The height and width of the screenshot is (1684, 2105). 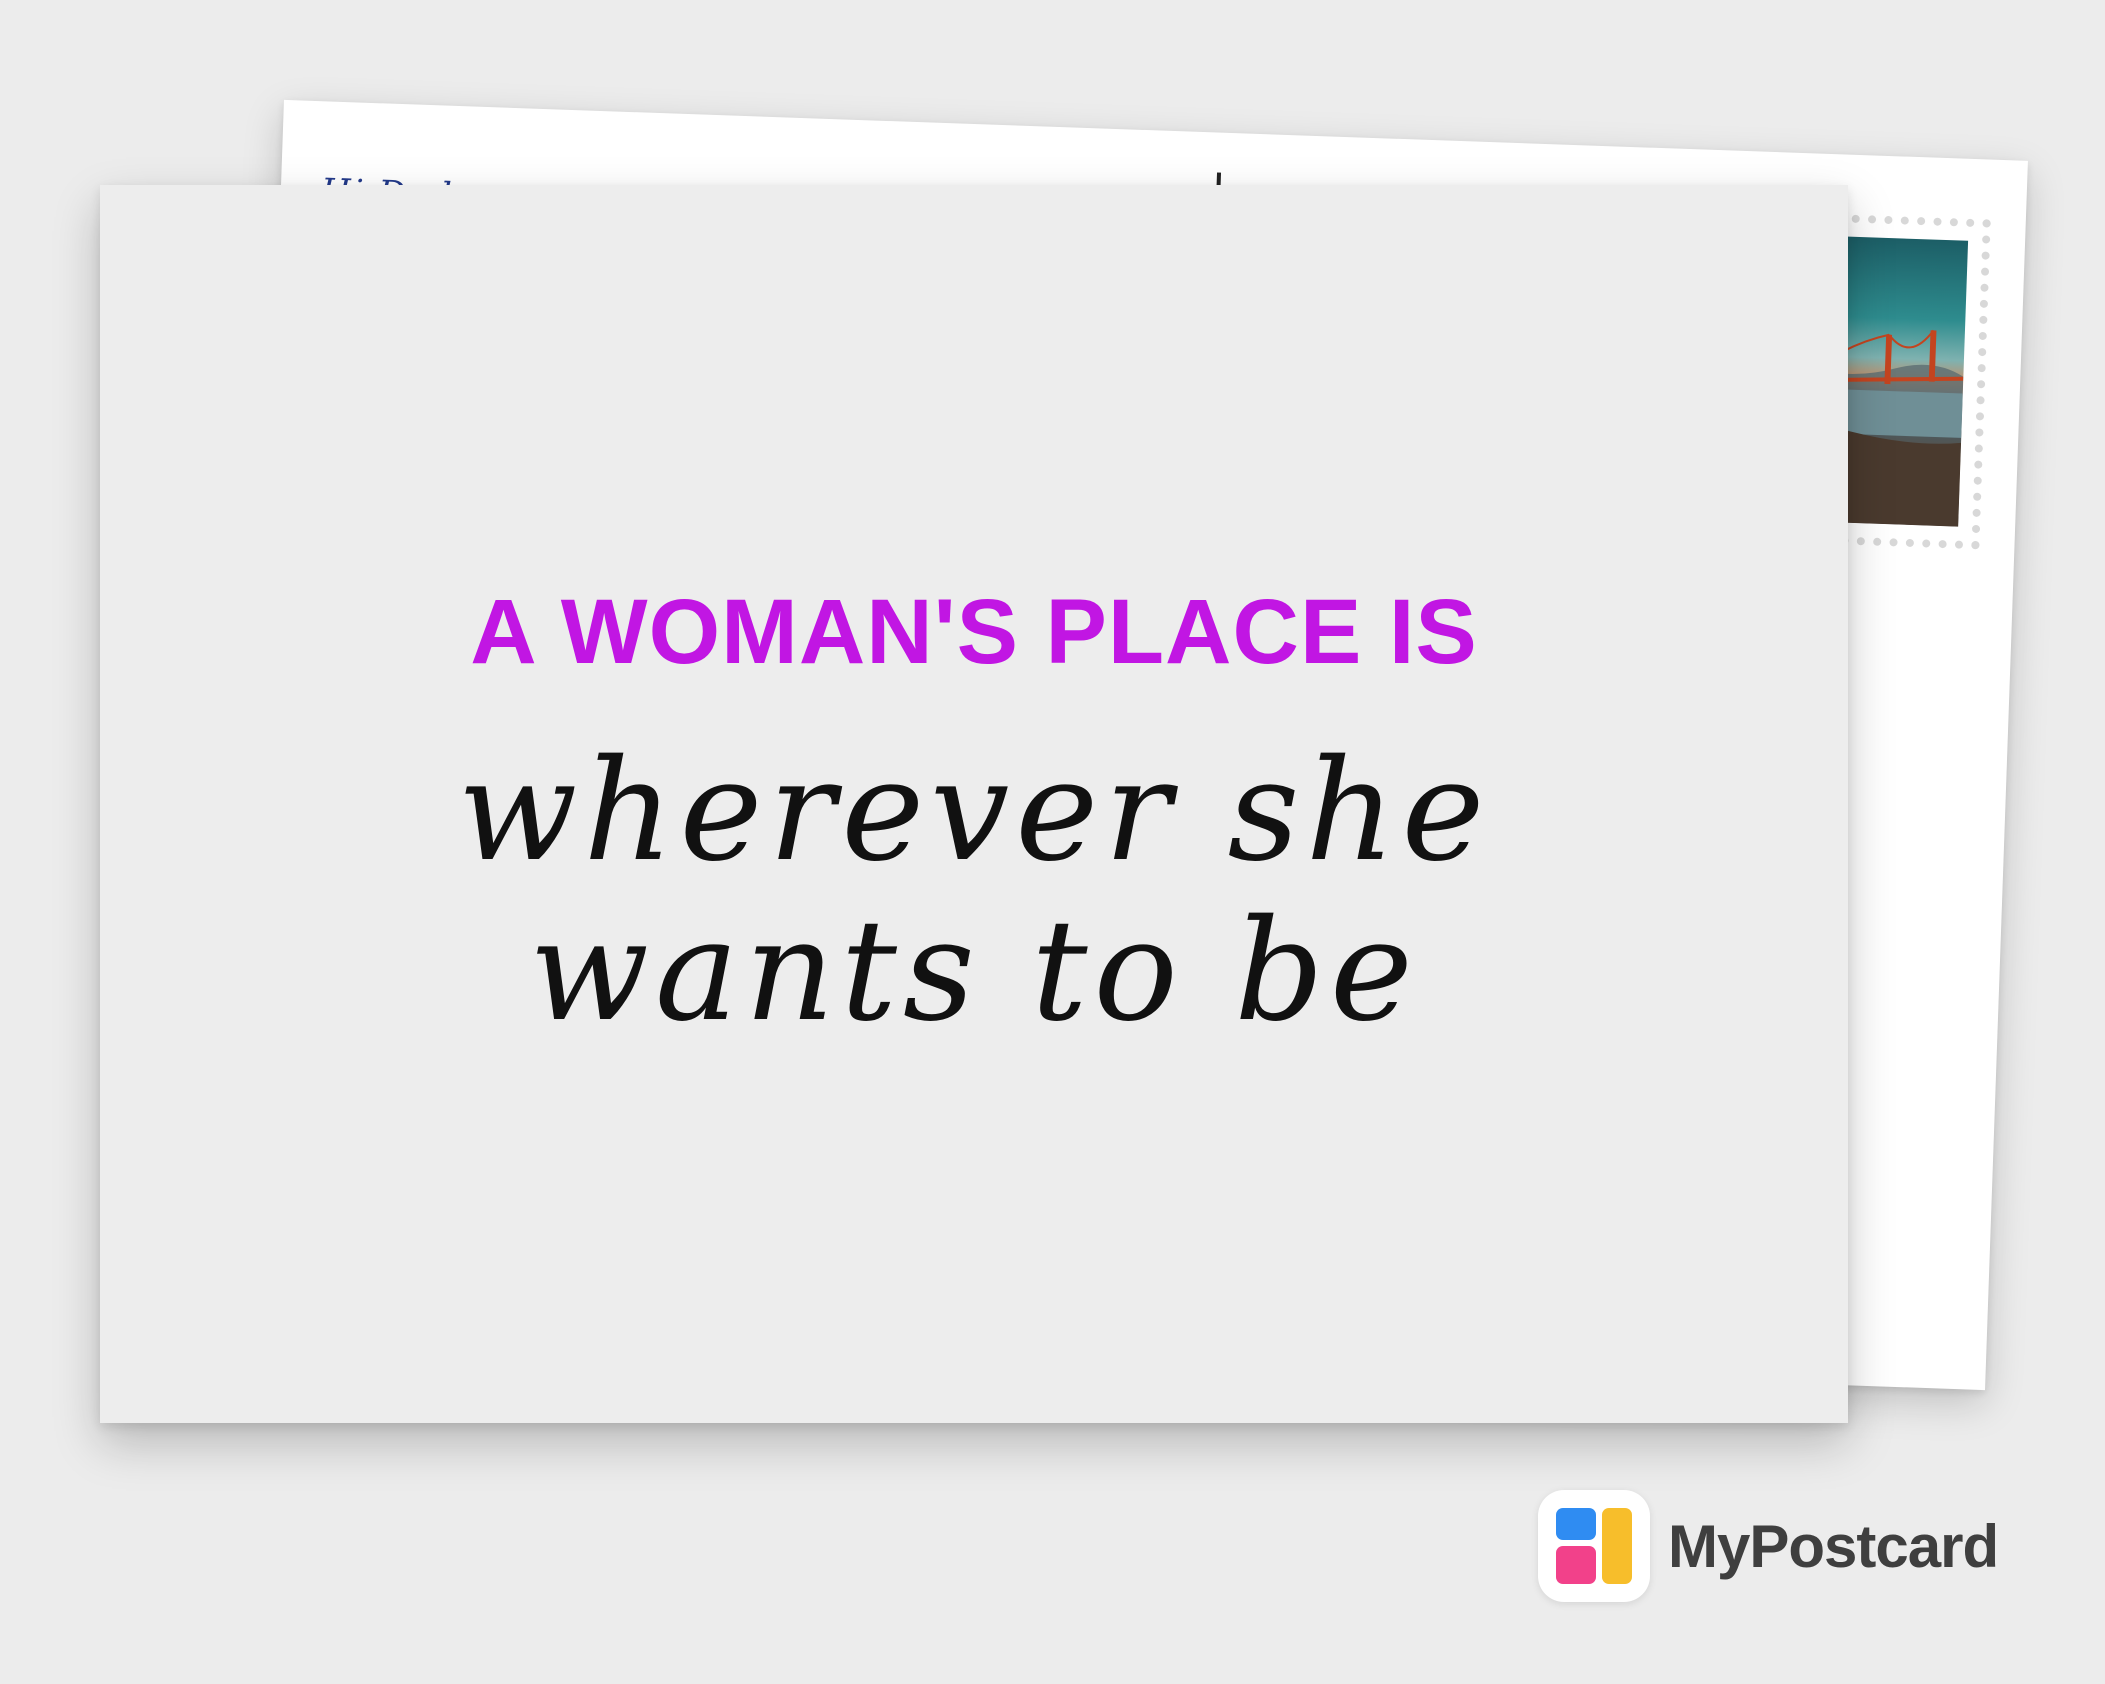 I want to click on headline-text: A WOMAN'S PLACE IS, so click(x=974, y=632).